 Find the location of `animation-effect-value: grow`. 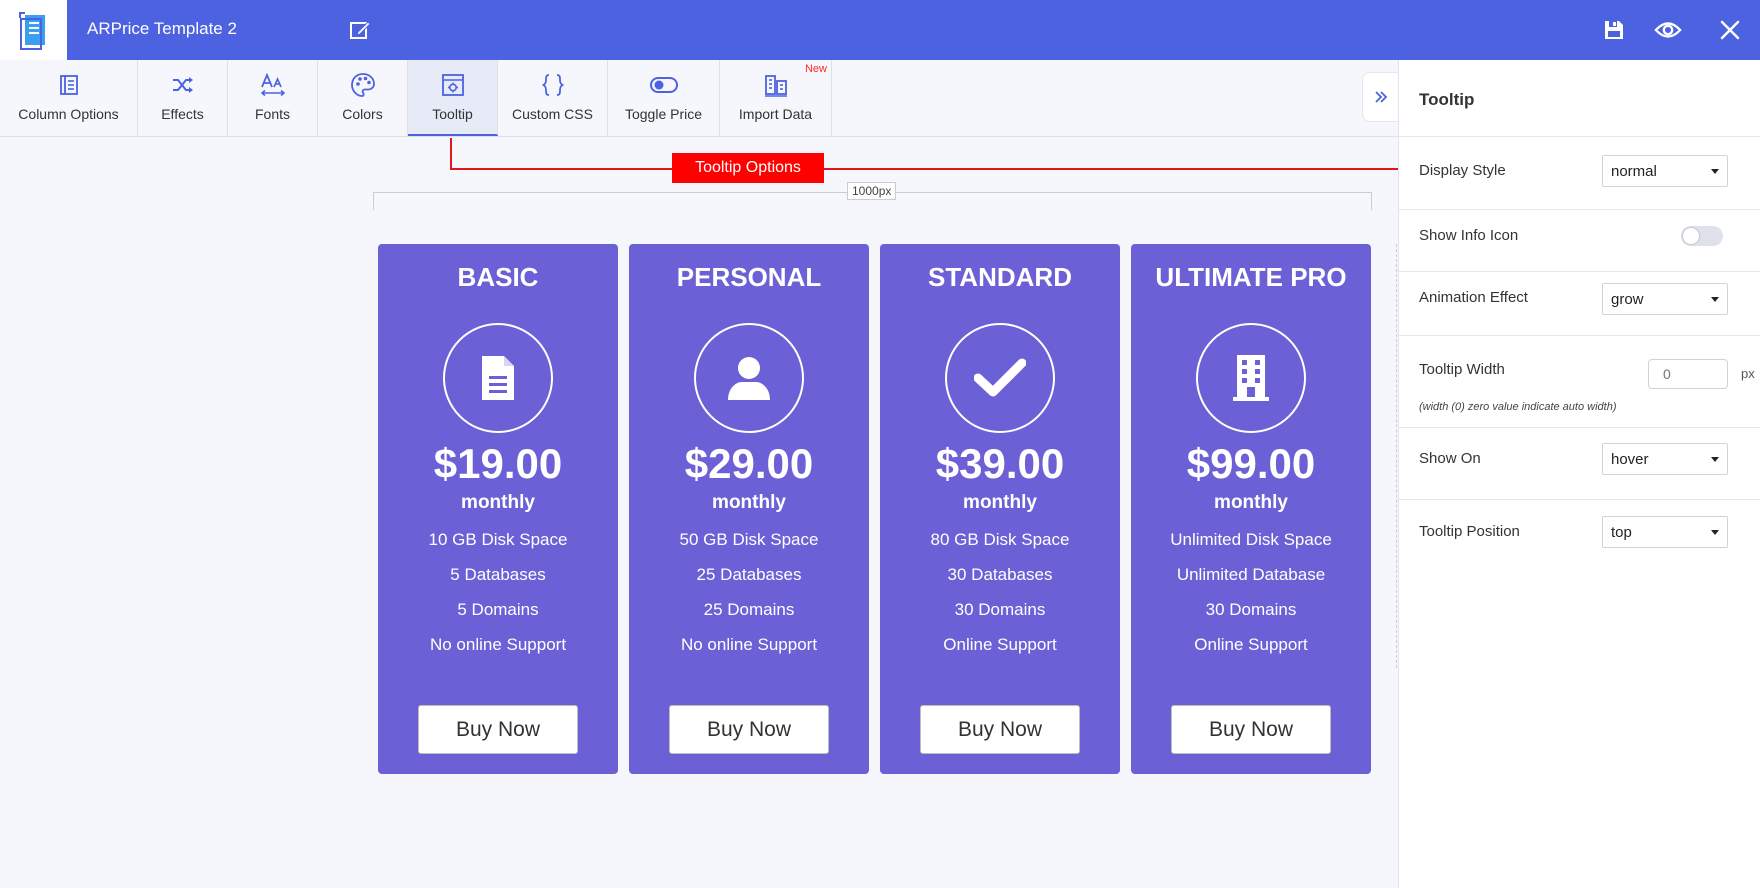

animation-effect-value: grow is located at coordinates (1627, 299).